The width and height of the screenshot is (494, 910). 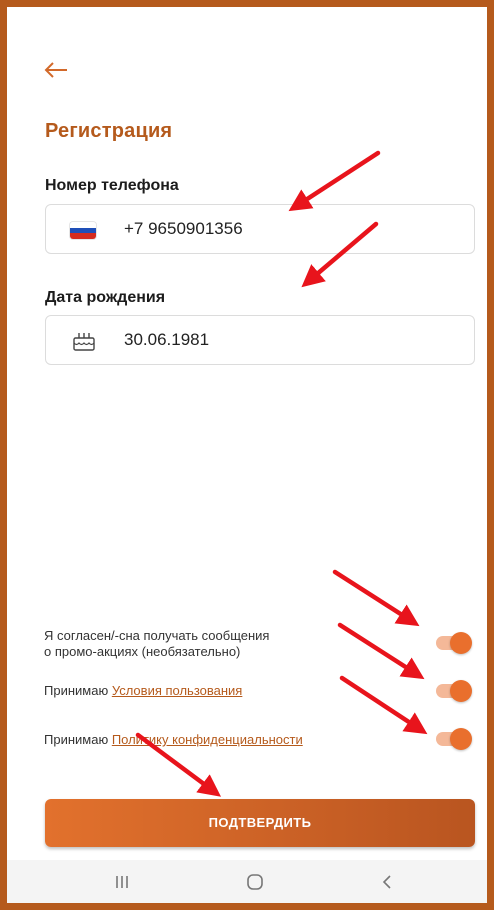 What do you see at coordinates (142, 651) in the screenshot?
I see `promo-consent-line2: о промо-акциях (необязательно)` at bounding box center [142, 651].